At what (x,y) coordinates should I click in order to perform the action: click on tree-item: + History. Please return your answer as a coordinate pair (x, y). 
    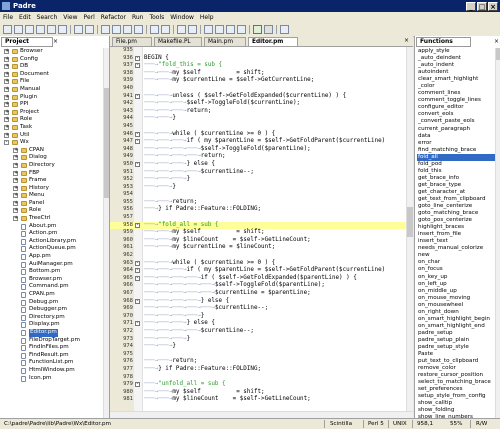
    Looking at the image, I should click on (52, 189).